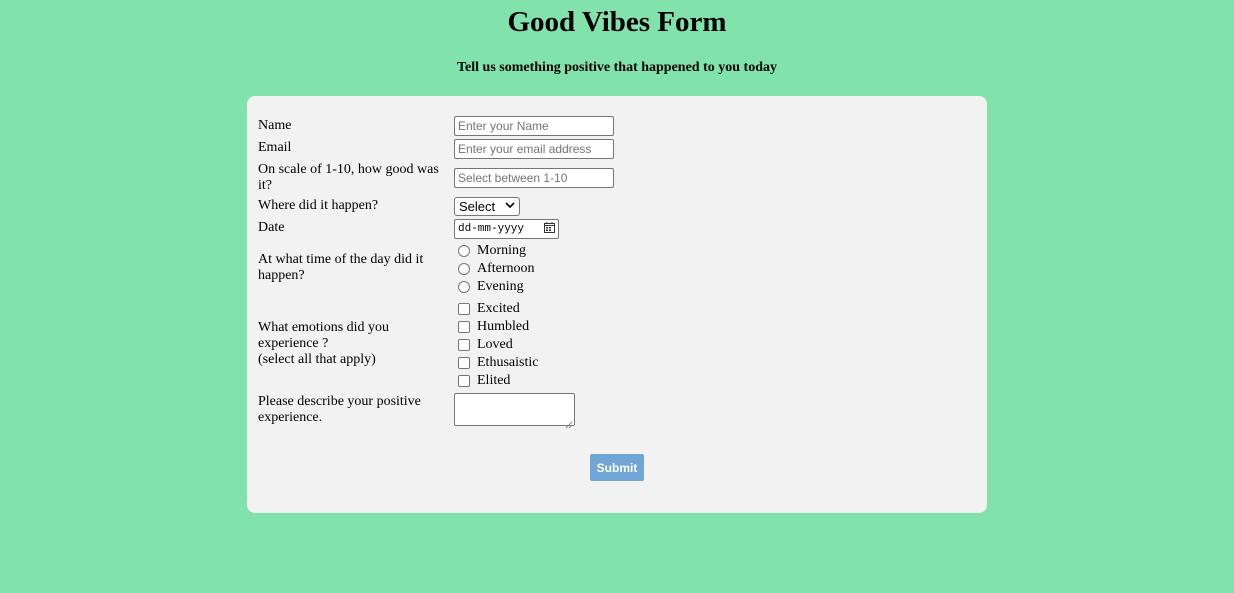 The image size is (1234, 593). What do you see at coordinates (318, 205) in the screenshot?
I see `place-label: Where did it happen?` at bounding box center [318, 205].